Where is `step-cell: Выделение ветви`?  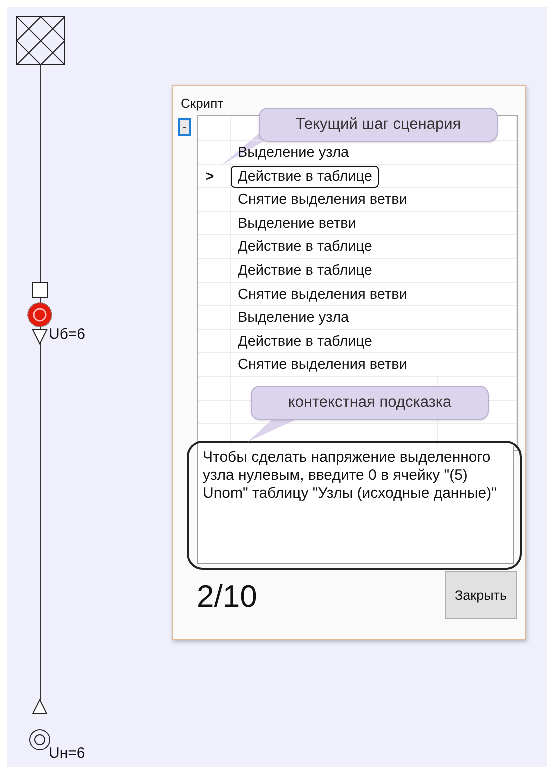 step-cell: Выделение ветви is located at coordinates (297, 223).